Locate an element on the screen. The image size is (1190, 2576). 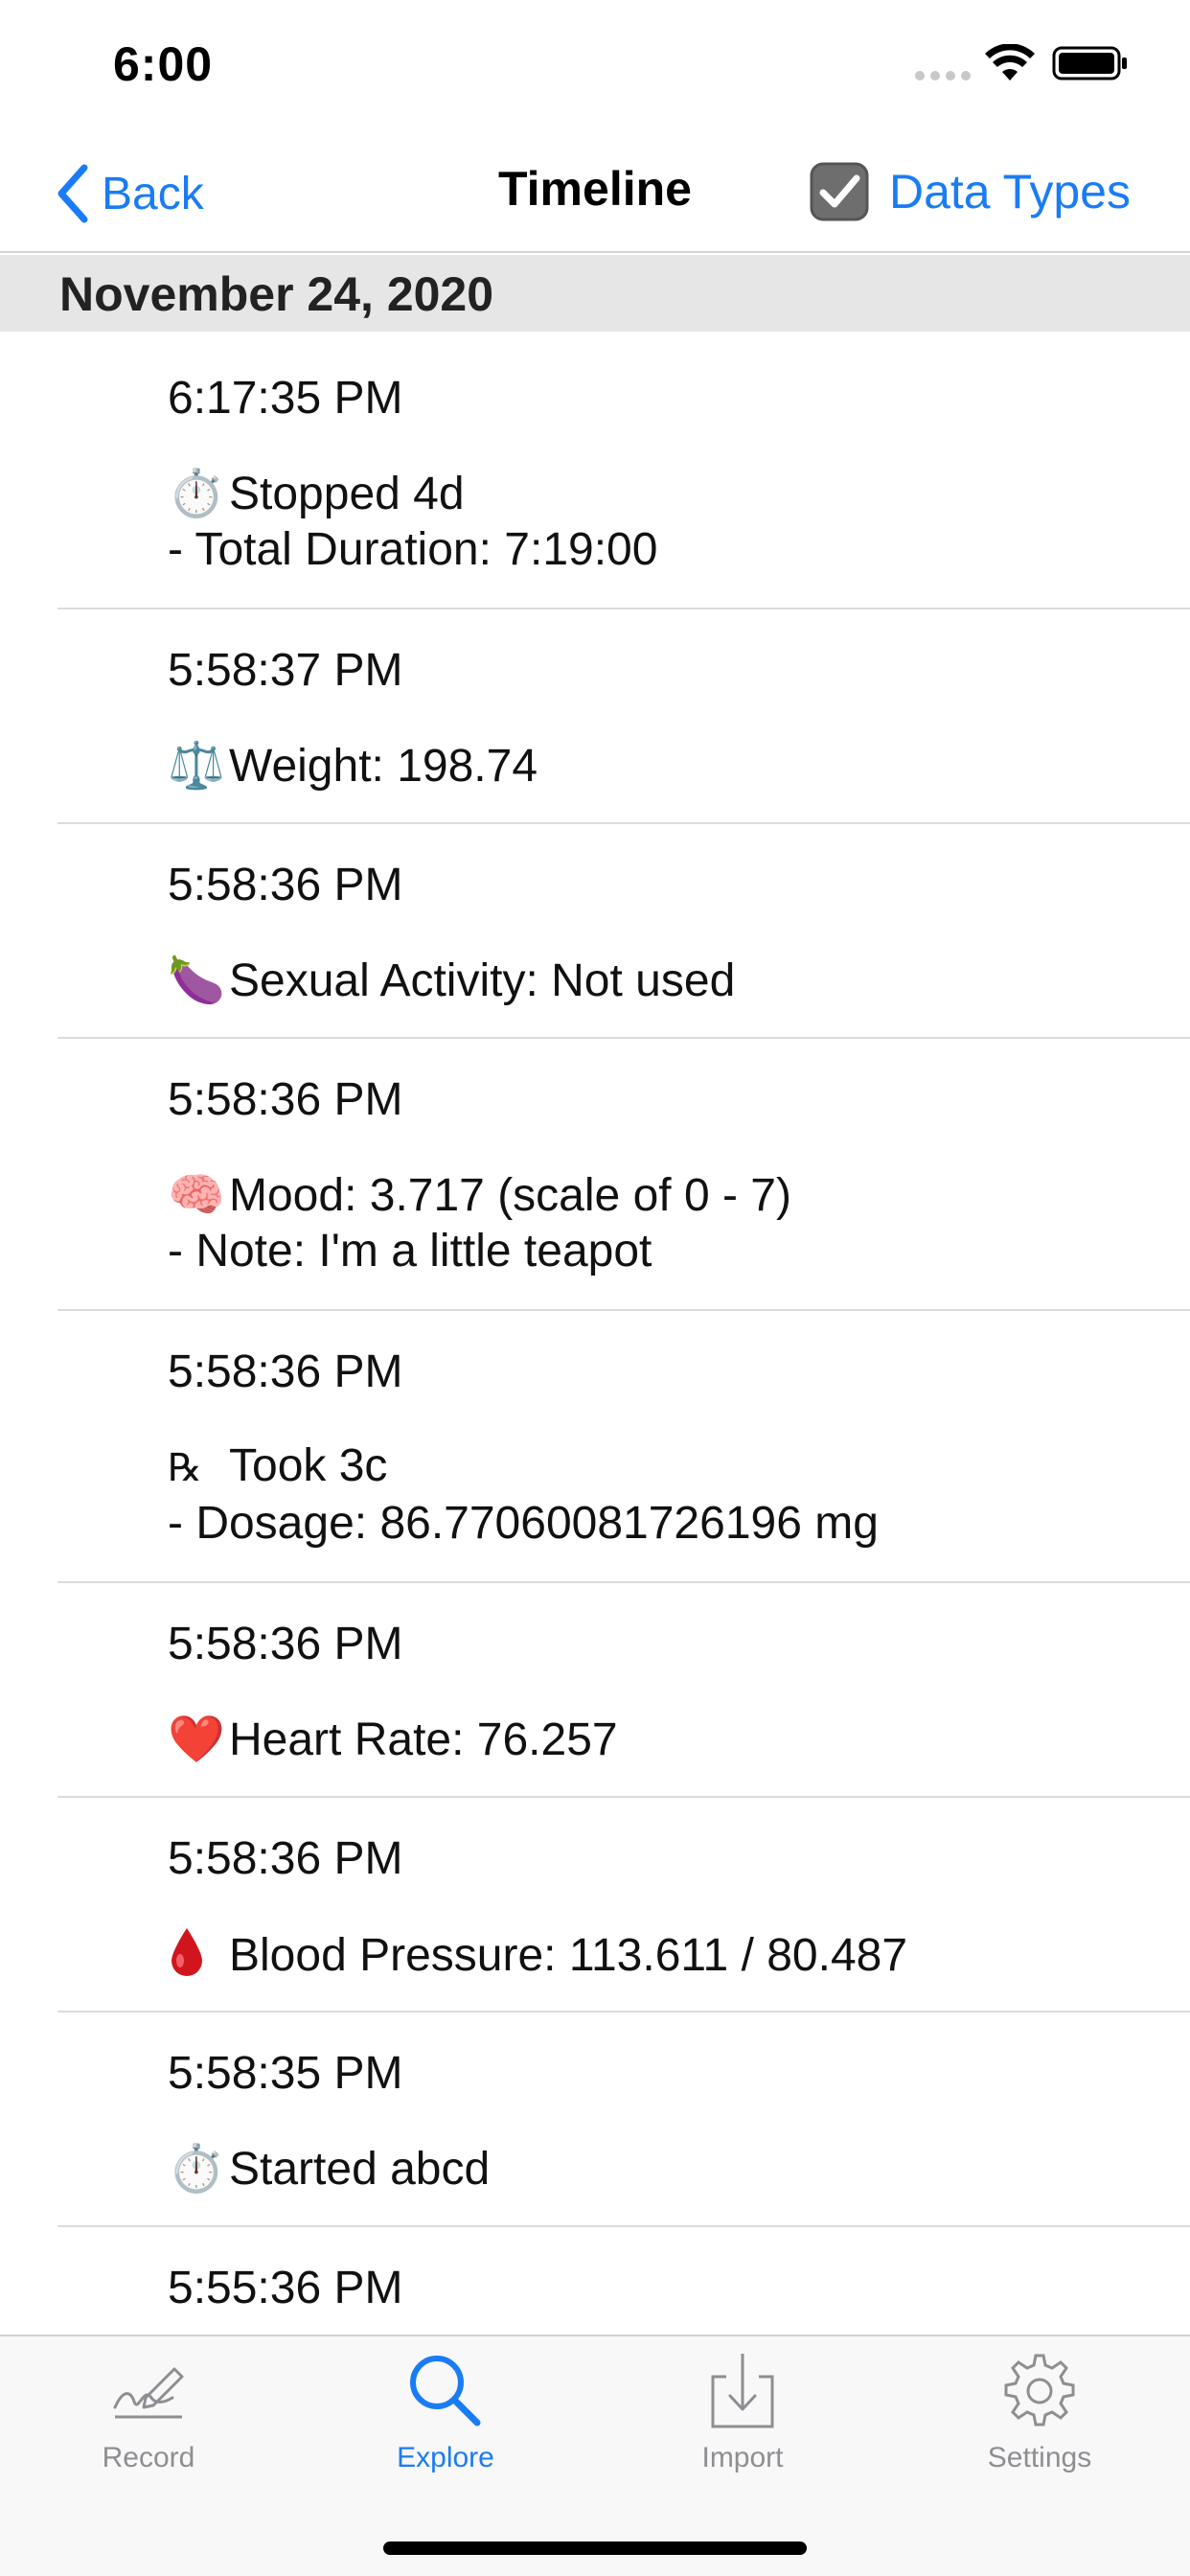
scale-icon: ⚖️ is located at coordinates (197, 766).